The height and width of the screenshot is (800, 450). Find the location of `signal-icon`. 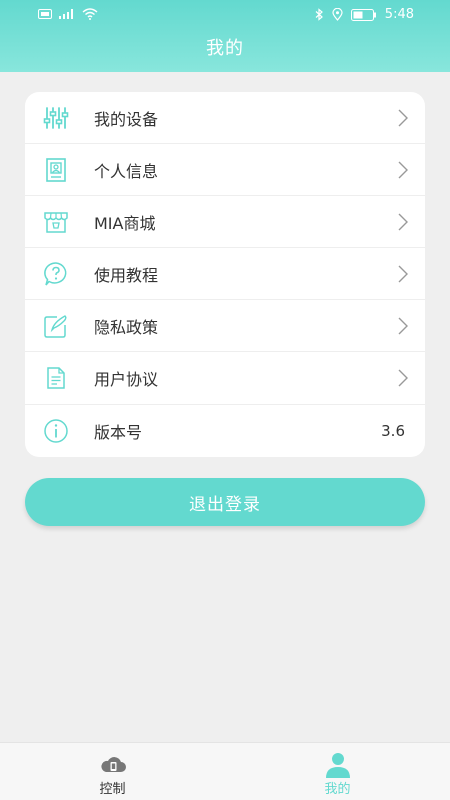

signal-icon is located at coordinates (66, 14).